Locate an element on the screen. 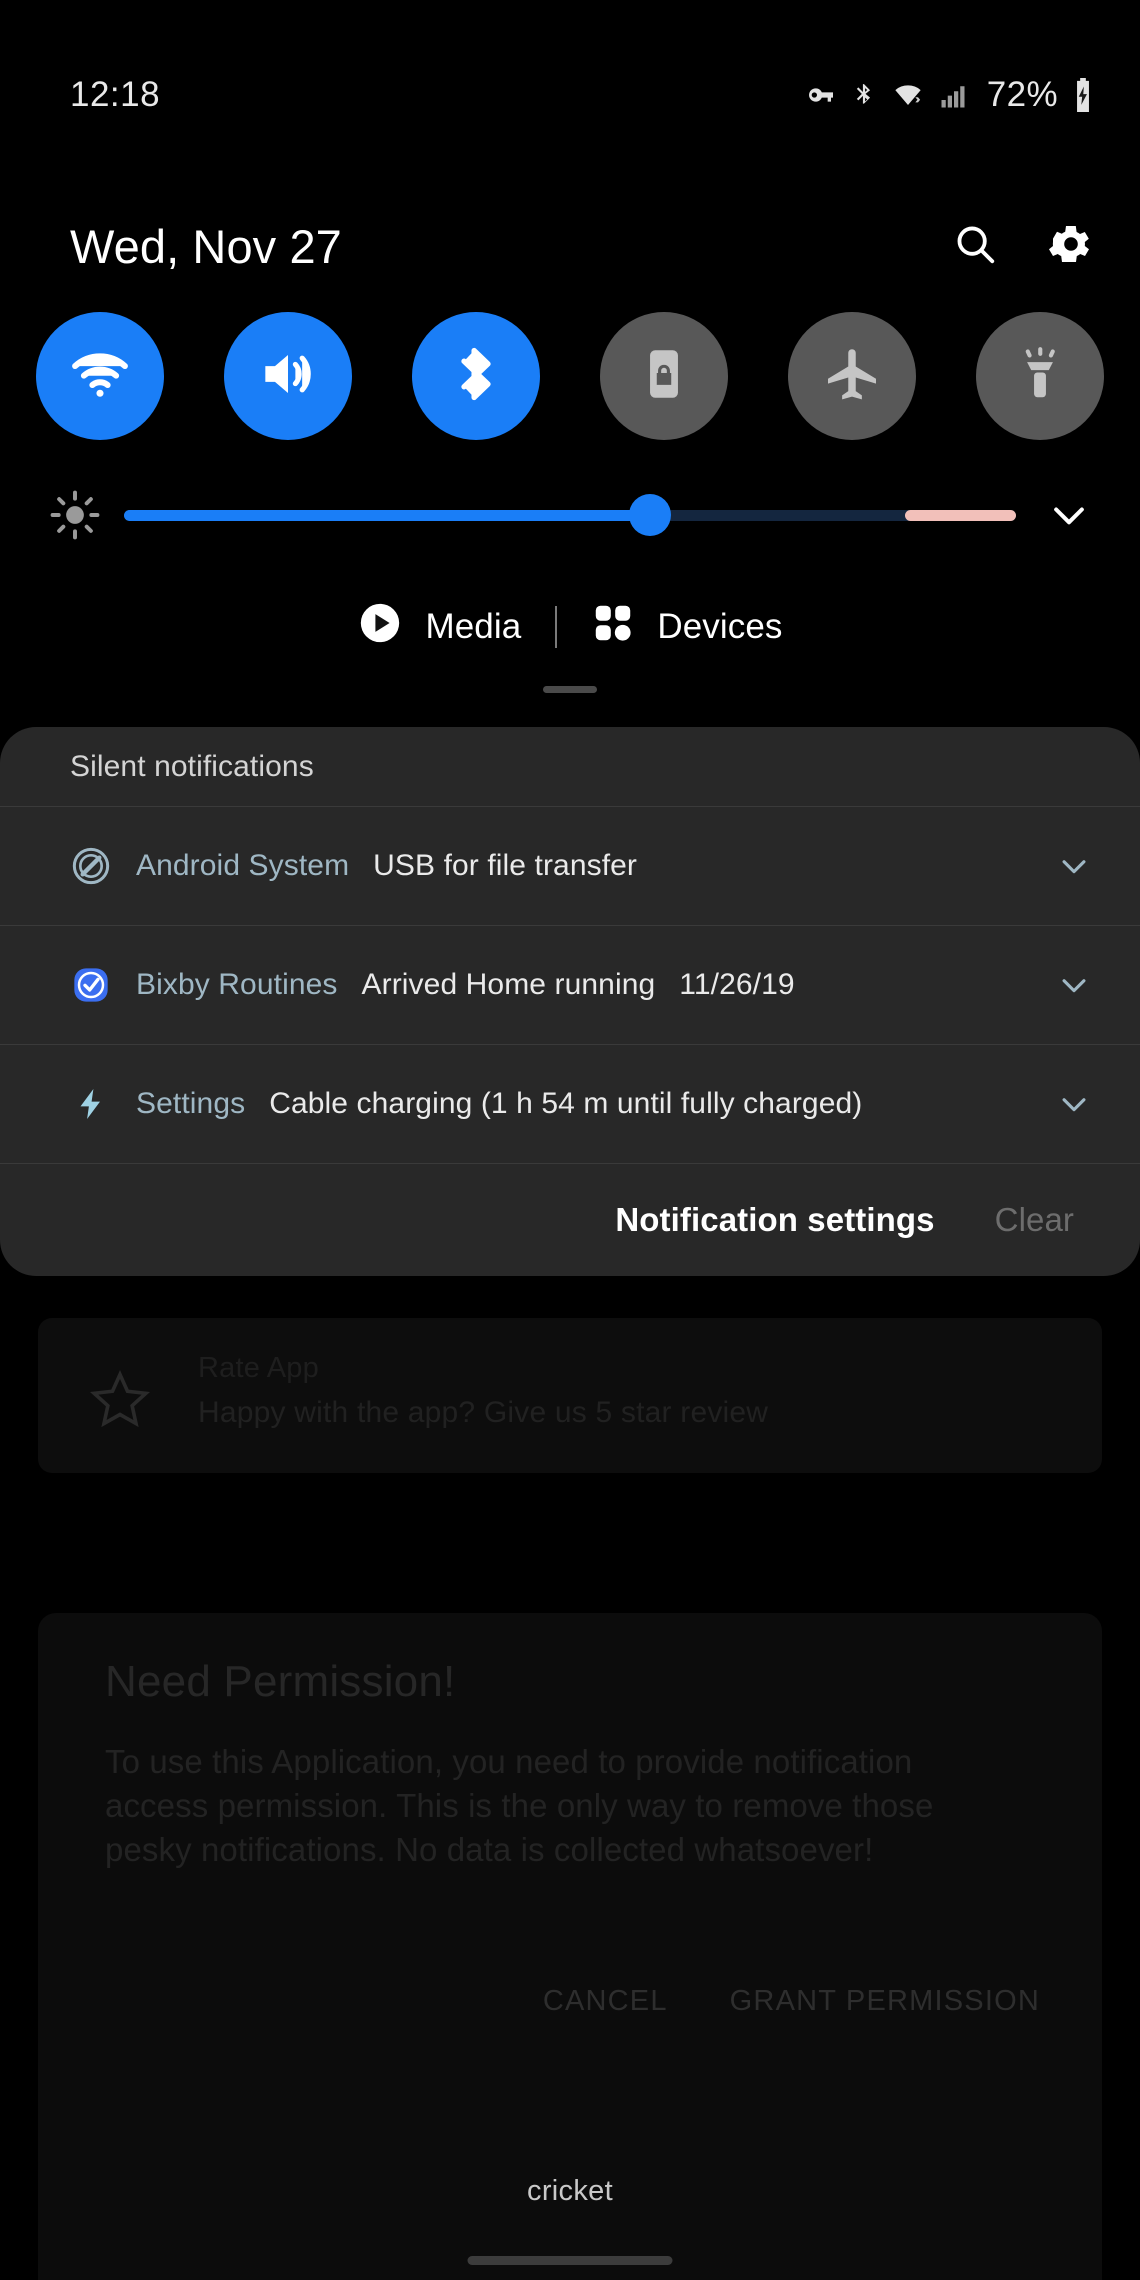 This screenshot has width=1140, height=2280. gesture-home-bar is located at coordinates (570, 2260).